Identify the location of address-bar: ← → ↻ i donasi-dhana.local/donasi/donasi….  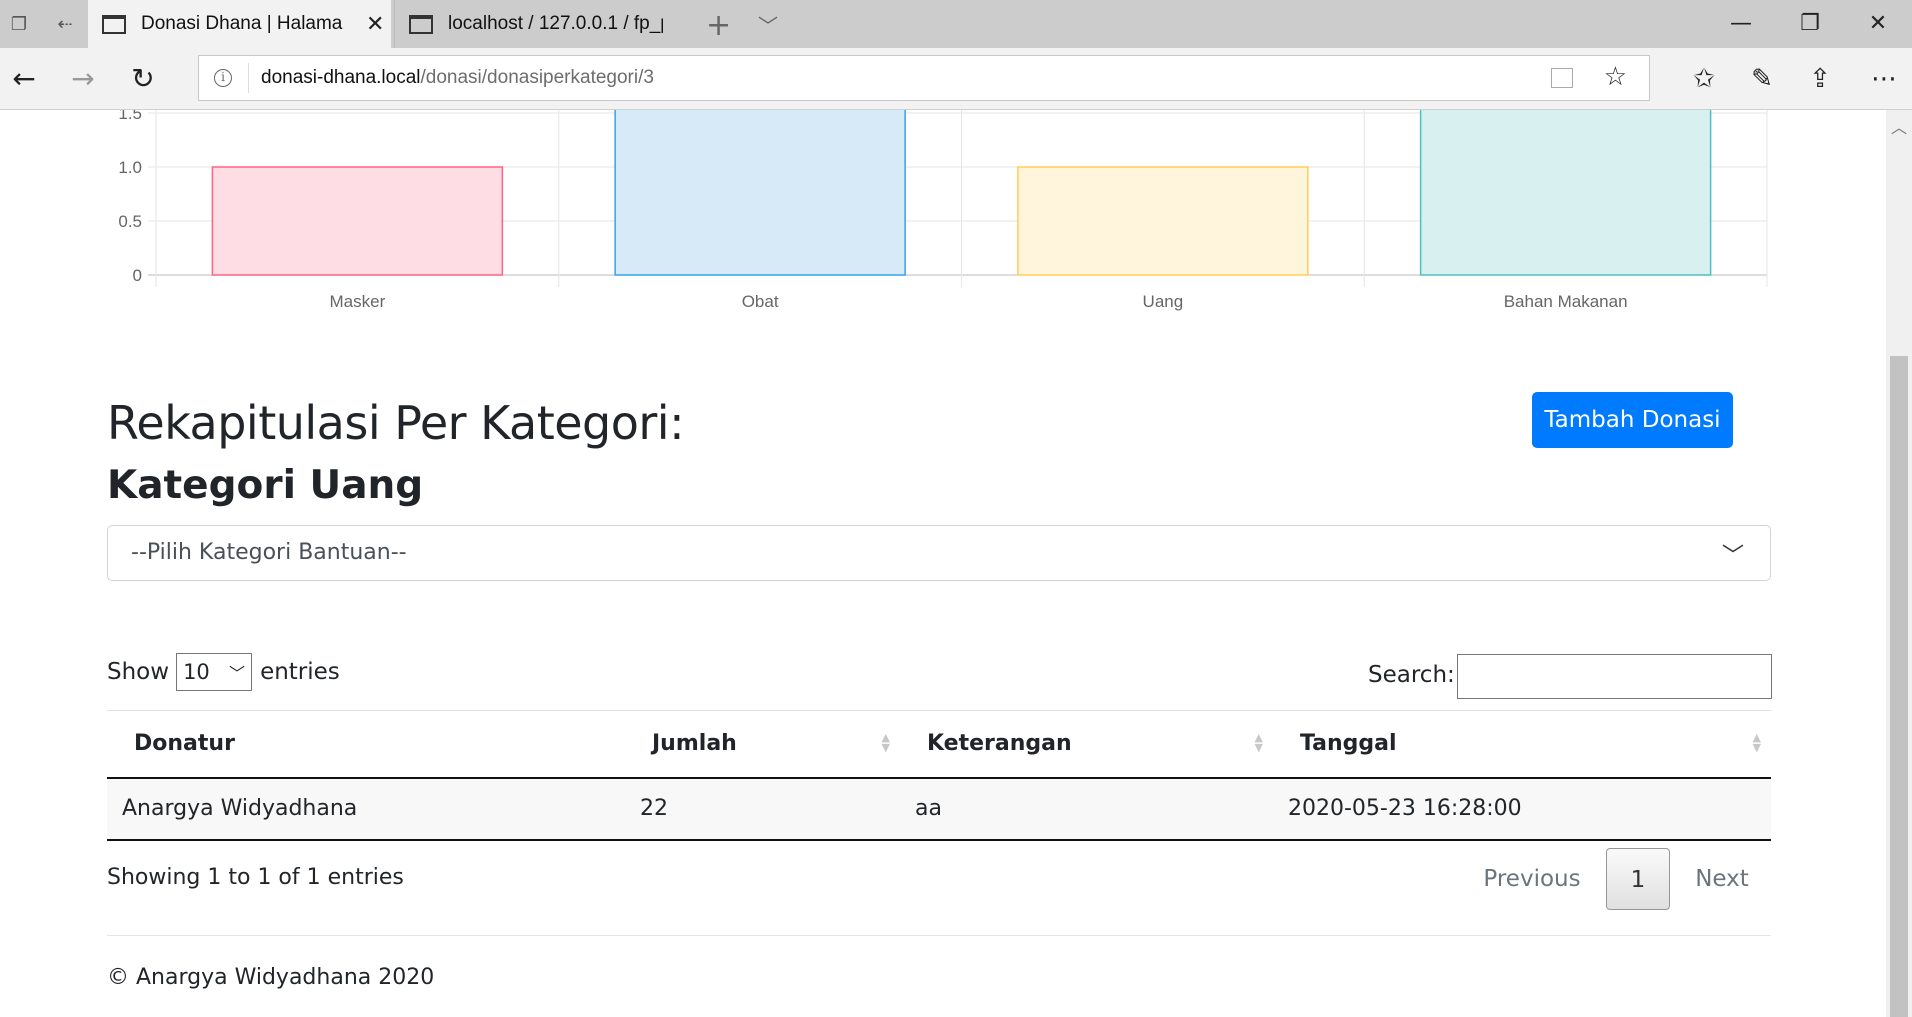
(956, 79).